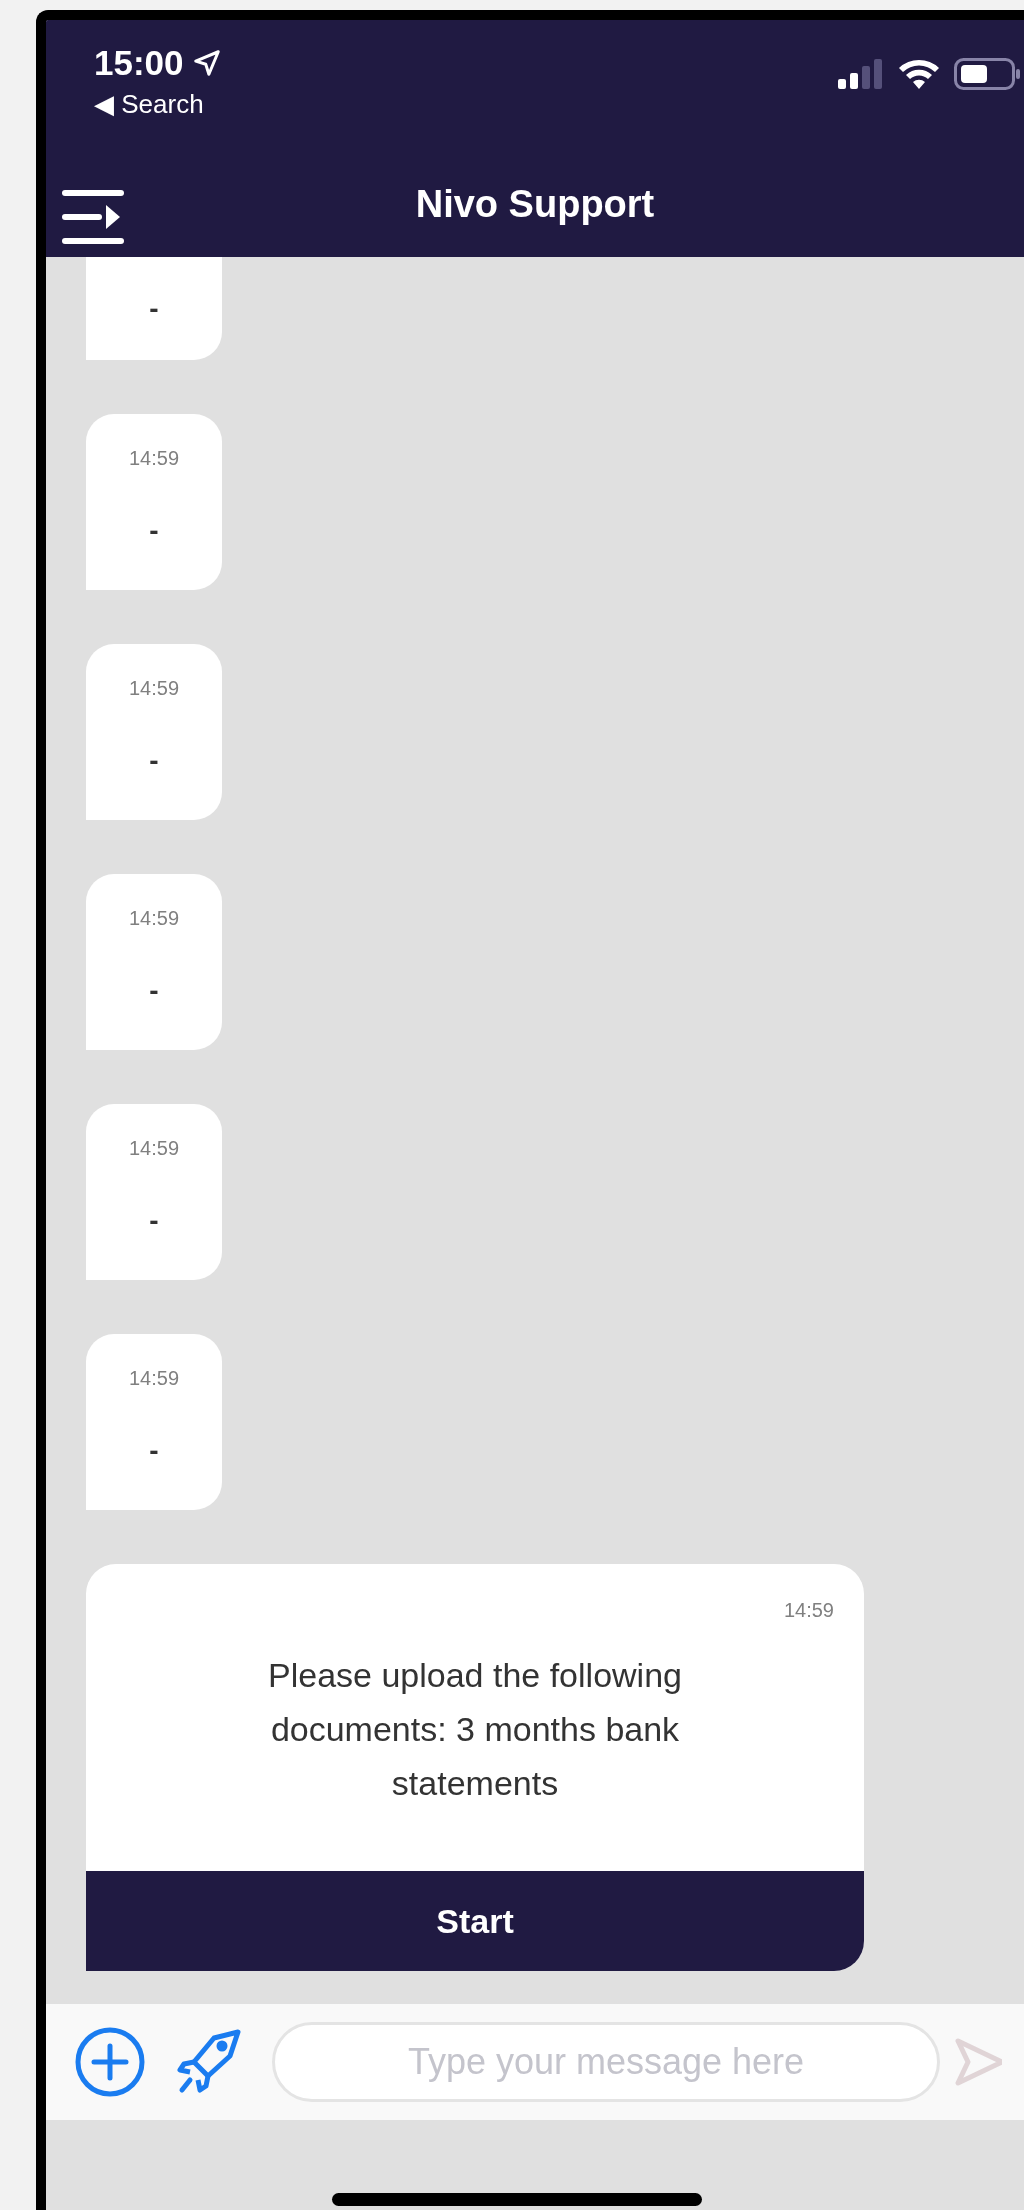  Describe the element at coordinates (209, 2062) in the screenshot. I see `rocket-icon` at that location.